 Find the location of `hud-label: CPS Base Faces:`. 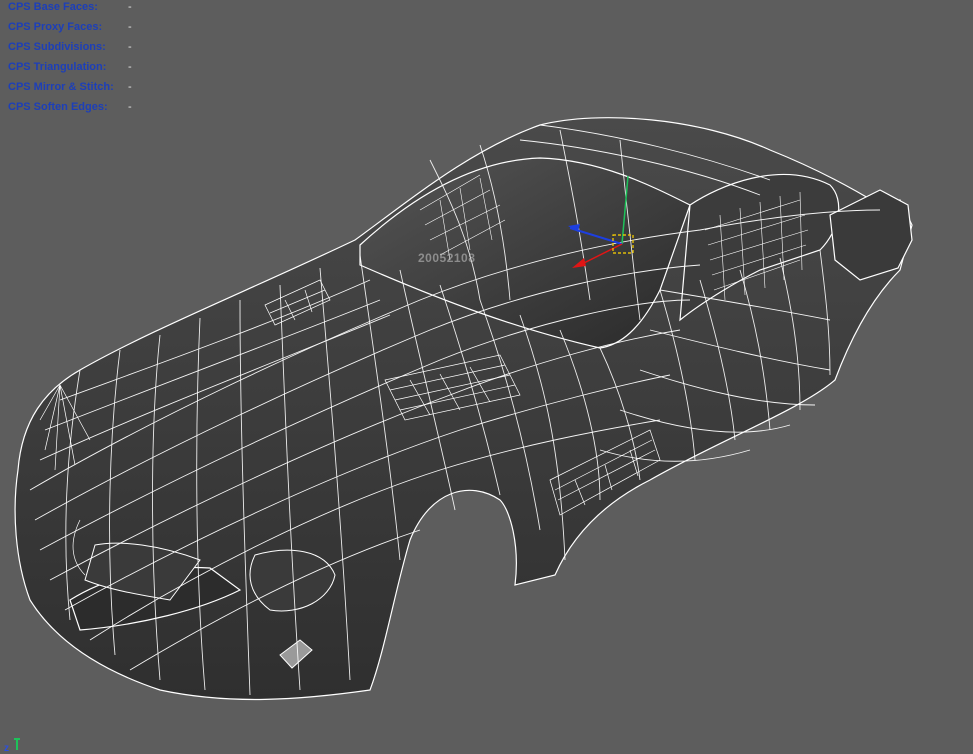

hud-label: CPS Base Faces: is located at coordinates (53, 7).